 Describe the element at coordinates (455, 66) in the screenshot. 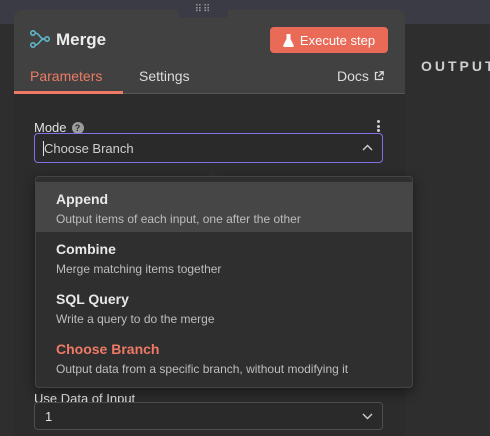

I see `output-panel-title: OUTPUT` at that location.